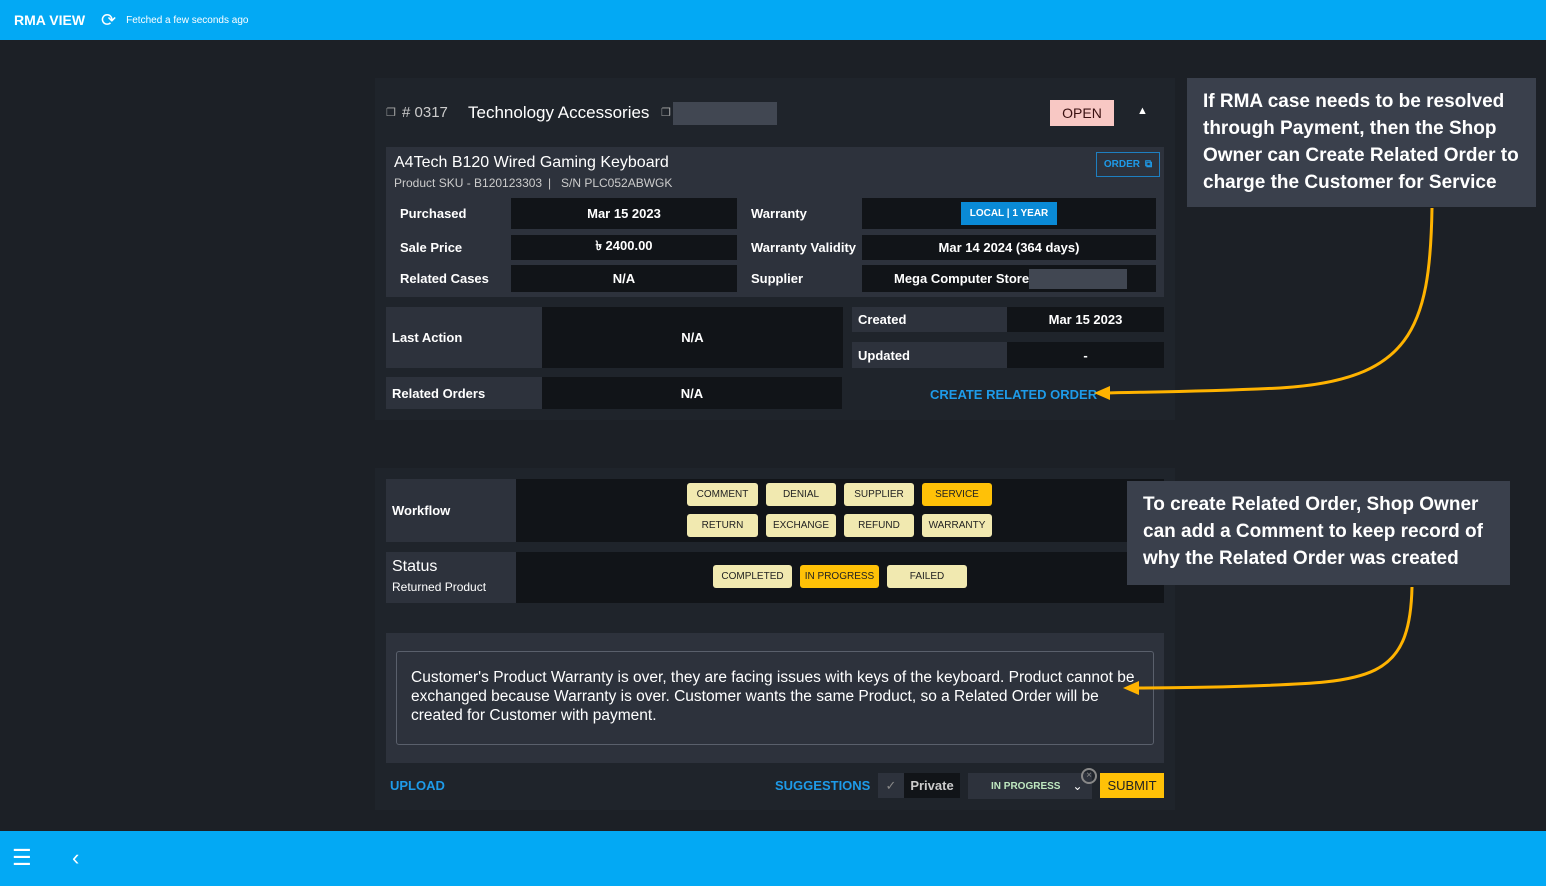  Describe the element at coordinates (22, 858) in the screenshot. I see `menu-icon: ☰` at that location.